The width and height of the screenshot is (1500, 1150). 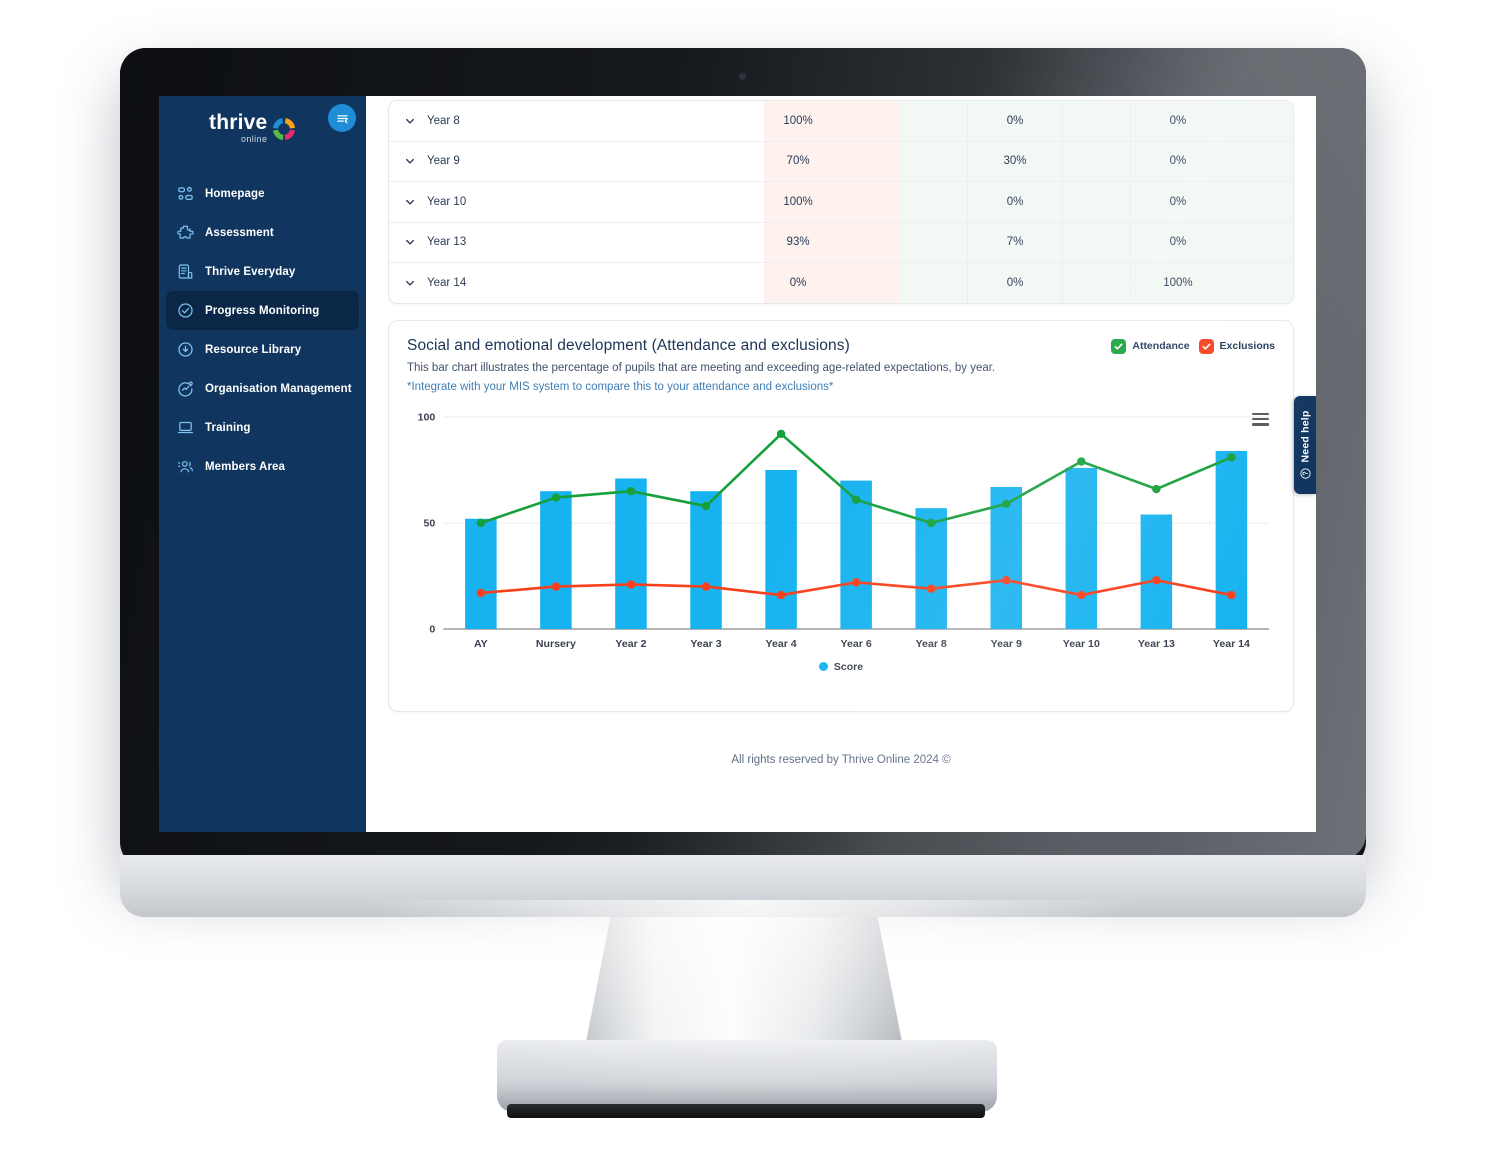 What do you see at coordinates (798, 161) in the screenshot?
I see `cell-col1: 70%` at bounding box center [798, 161].